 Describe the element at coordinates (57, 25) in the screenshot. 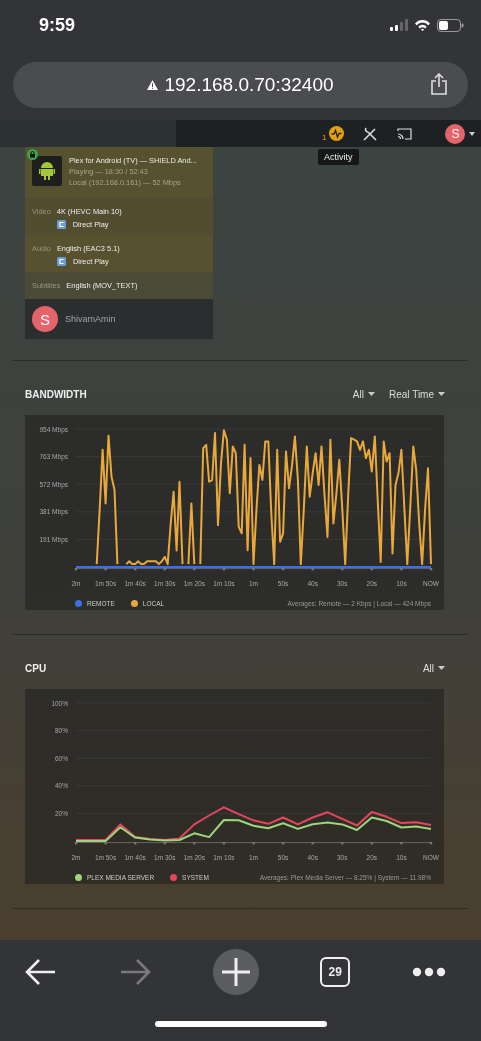

I see `status-time: 9:59` at that location.